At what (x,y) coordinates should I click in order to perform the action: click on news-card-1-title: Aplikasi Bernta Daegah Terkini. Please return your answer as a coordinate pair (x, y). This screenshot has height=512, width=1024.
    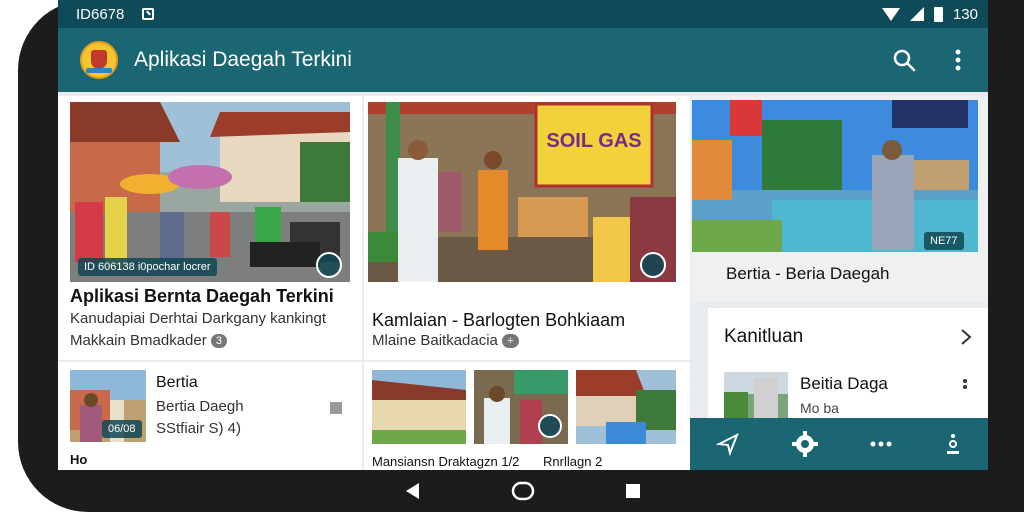
    Looking at the image, I should click on (202, 296).